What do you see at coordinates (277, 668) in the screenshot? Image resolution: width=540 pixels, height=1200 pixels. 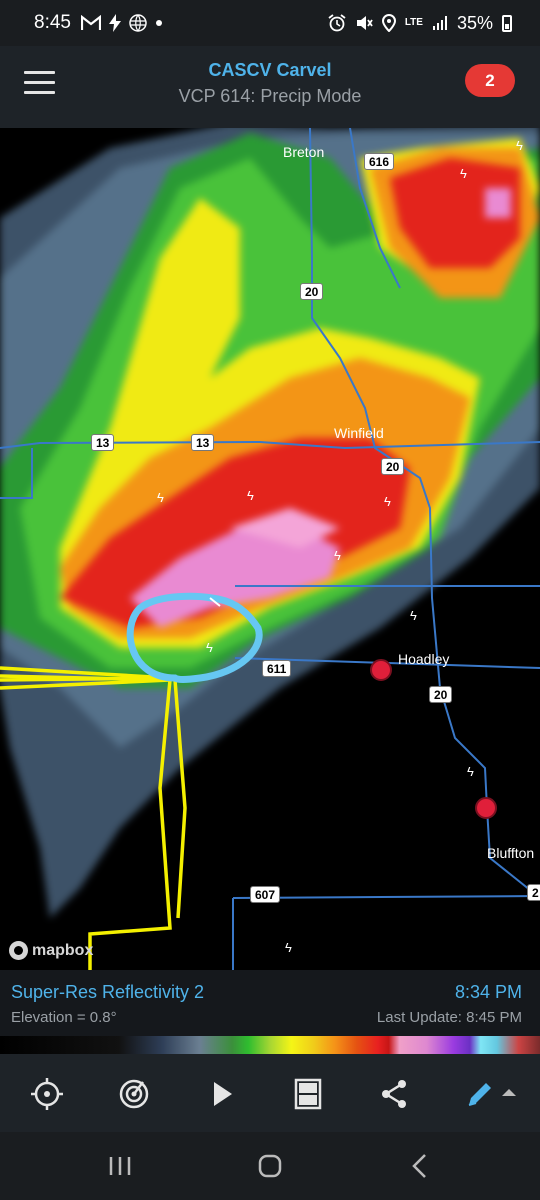 I see `highway-shield: 611` at bounding box center [277, 668].